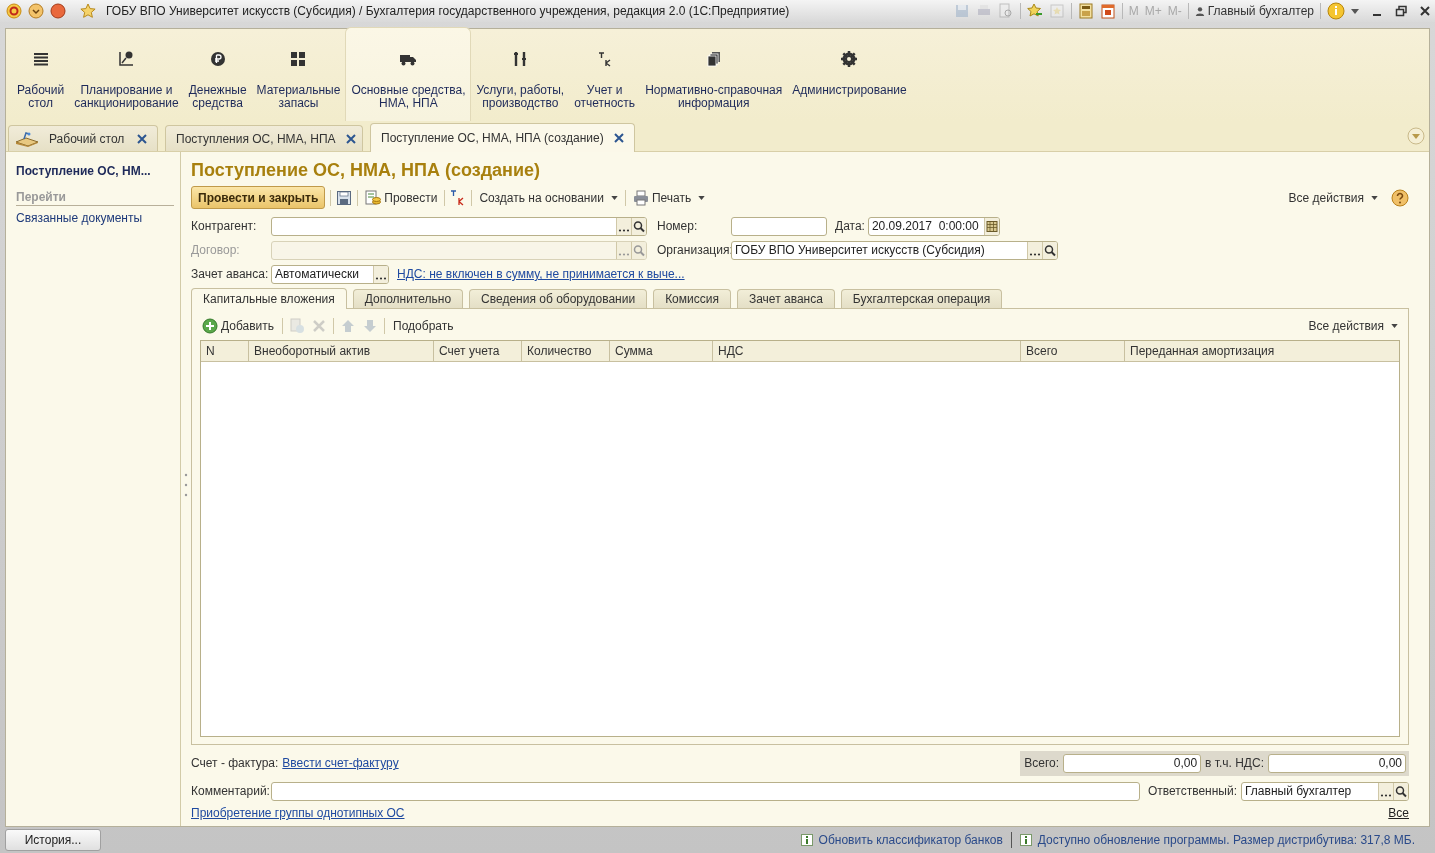 The image size is (1435, 853). Describe the element at coordinates (88, 11) in the screenshot. I see `star-icon` at that location.